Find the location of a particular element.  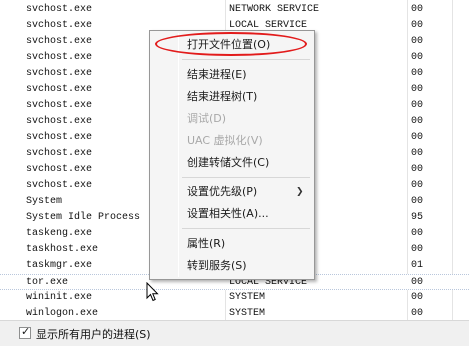

footer-bar: 显示所有用户的进程(S) is located at coordinates (234, 333).